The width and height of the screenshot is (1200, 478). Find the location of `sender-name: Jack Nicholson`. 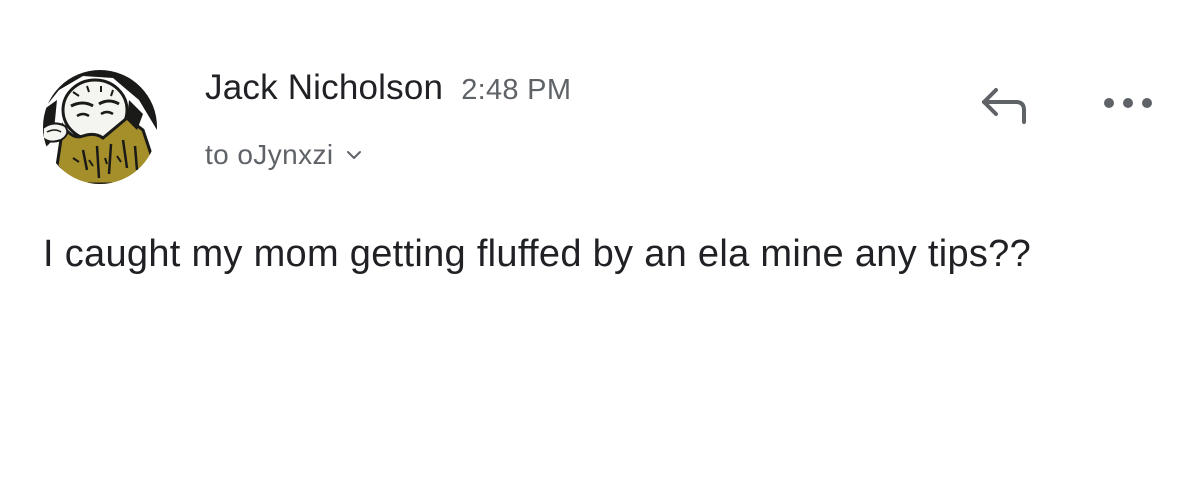

sender-name: Jack Nicholson is located at coordinates (324, 87).